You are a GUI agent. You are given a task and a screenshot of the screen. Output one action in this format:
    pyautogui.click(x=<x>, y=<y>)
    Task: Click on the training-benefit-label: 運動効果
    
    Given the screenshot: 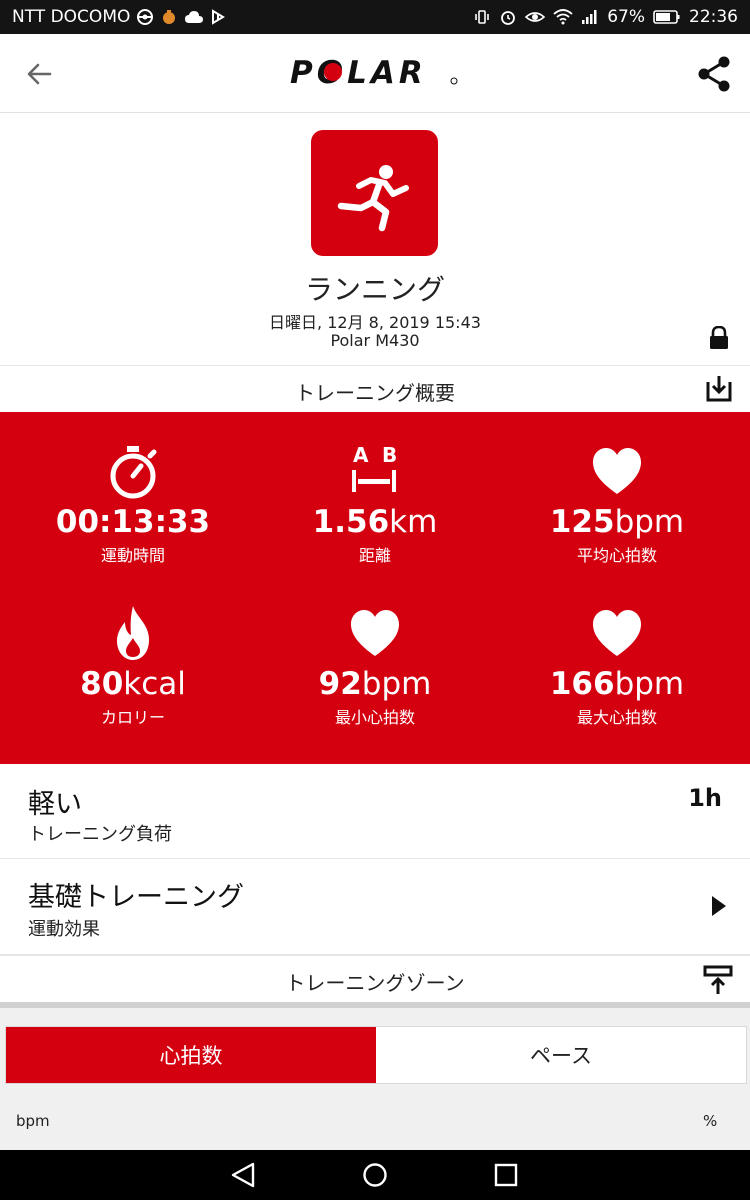 What is the action you would take?
    pyautogui.click(x=64, y=929)
    